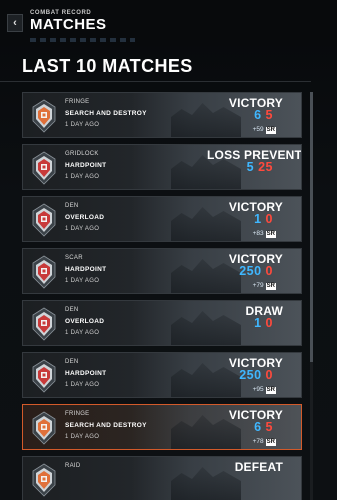  Describe the element at coordinates (258, 389) in the screenshot. I see `sr-value: +95` at that location.